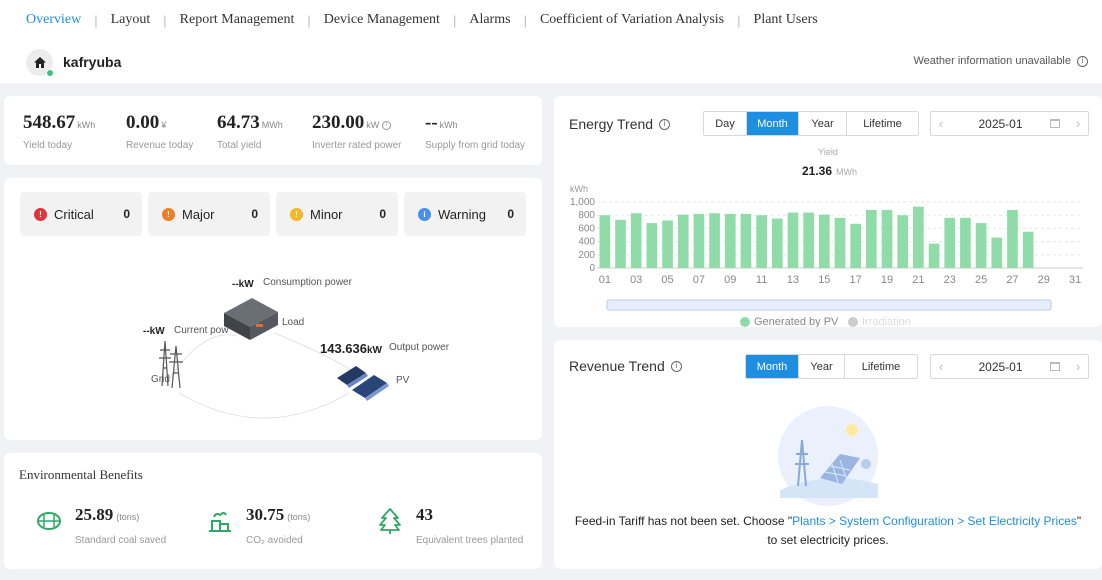  I want to click on kpi-supply-from-grid: -- kWh Supply from grid today, so click(475, 131).